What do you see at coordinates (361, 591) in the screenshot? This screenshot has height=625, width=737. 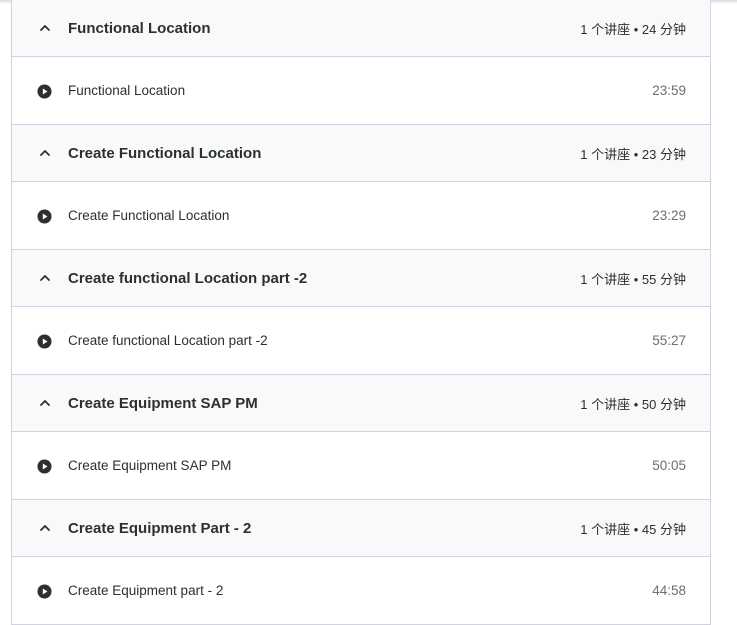 I see `lecture-item: Create Equipment part - 2 44:58` at bounding box center [361, 591].